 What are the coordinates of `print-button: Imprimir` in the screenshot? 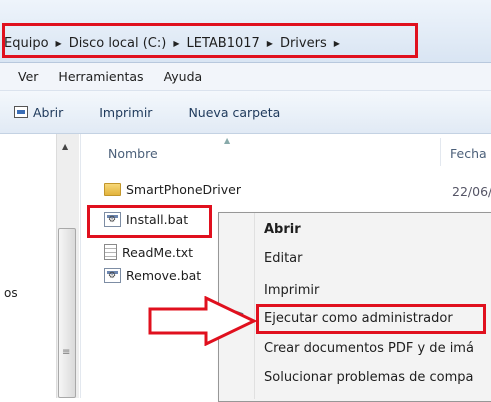 It's located at (125, 112).